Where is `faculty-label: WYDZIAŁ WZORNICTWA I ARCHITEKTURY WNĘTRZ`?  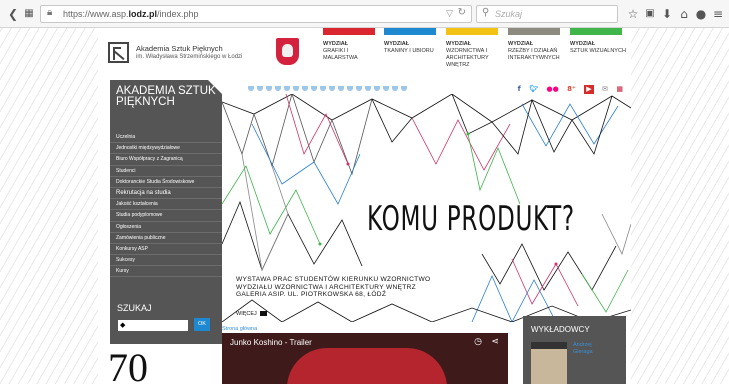
faculty-label: WYDZIAŁ WZORNICTWA I ARCHITEKTURY WNĘTRZ is located at coordinates (474, 55).